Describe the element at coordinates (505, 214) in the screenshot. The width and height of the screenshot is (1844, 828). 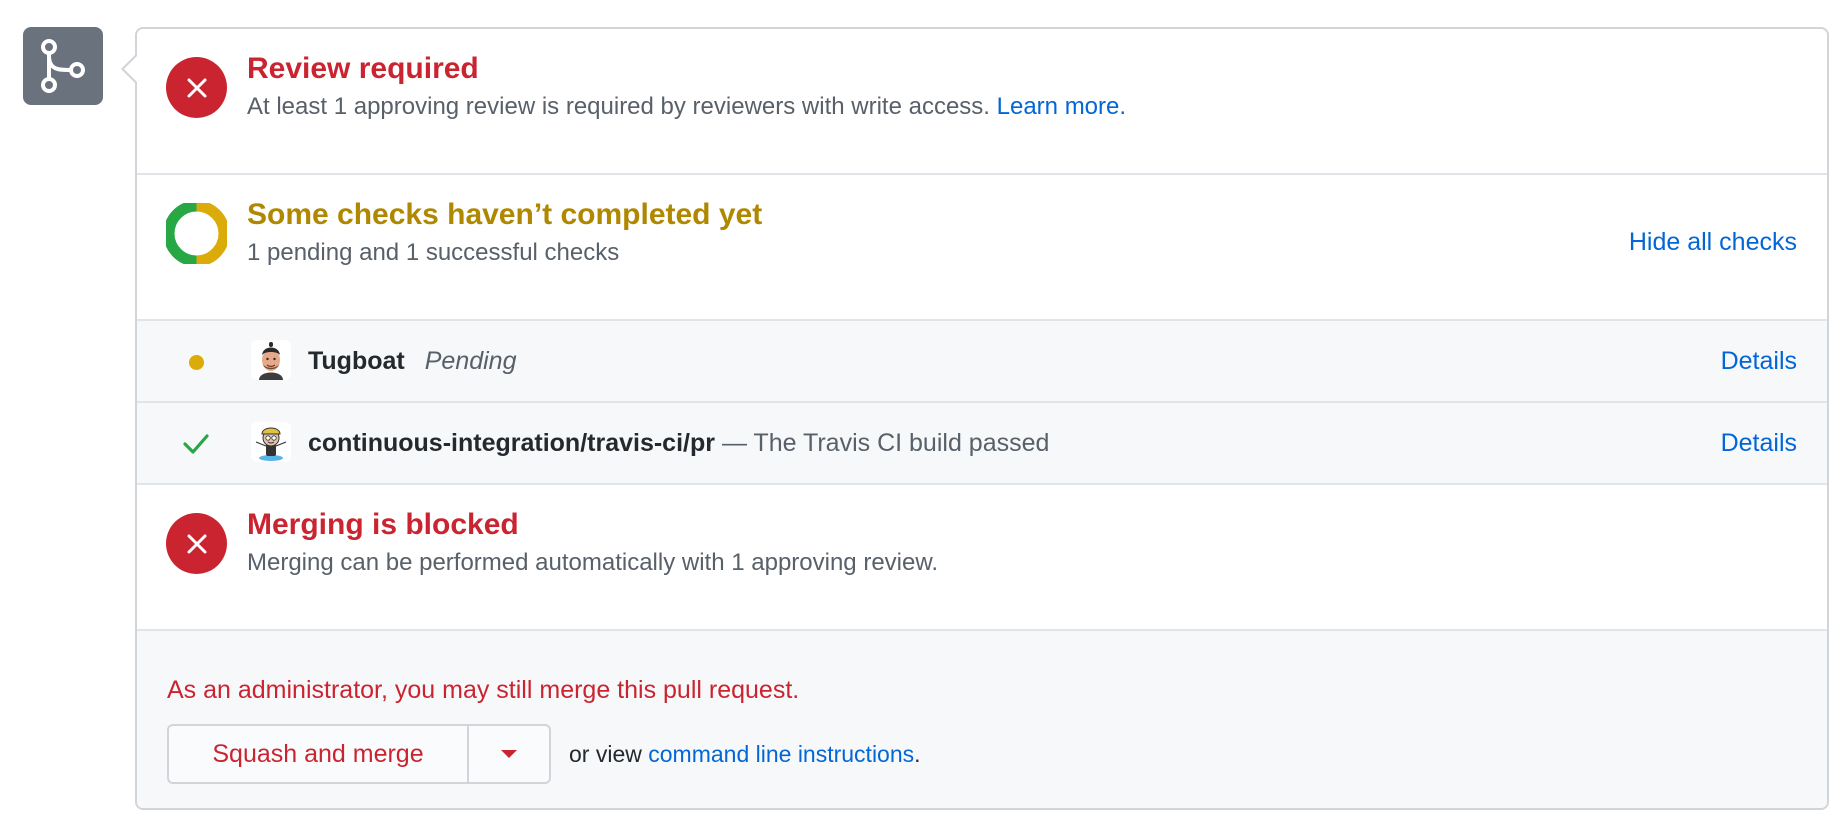
I see `checks-title: Some checks haven’t completed yet` at that location.